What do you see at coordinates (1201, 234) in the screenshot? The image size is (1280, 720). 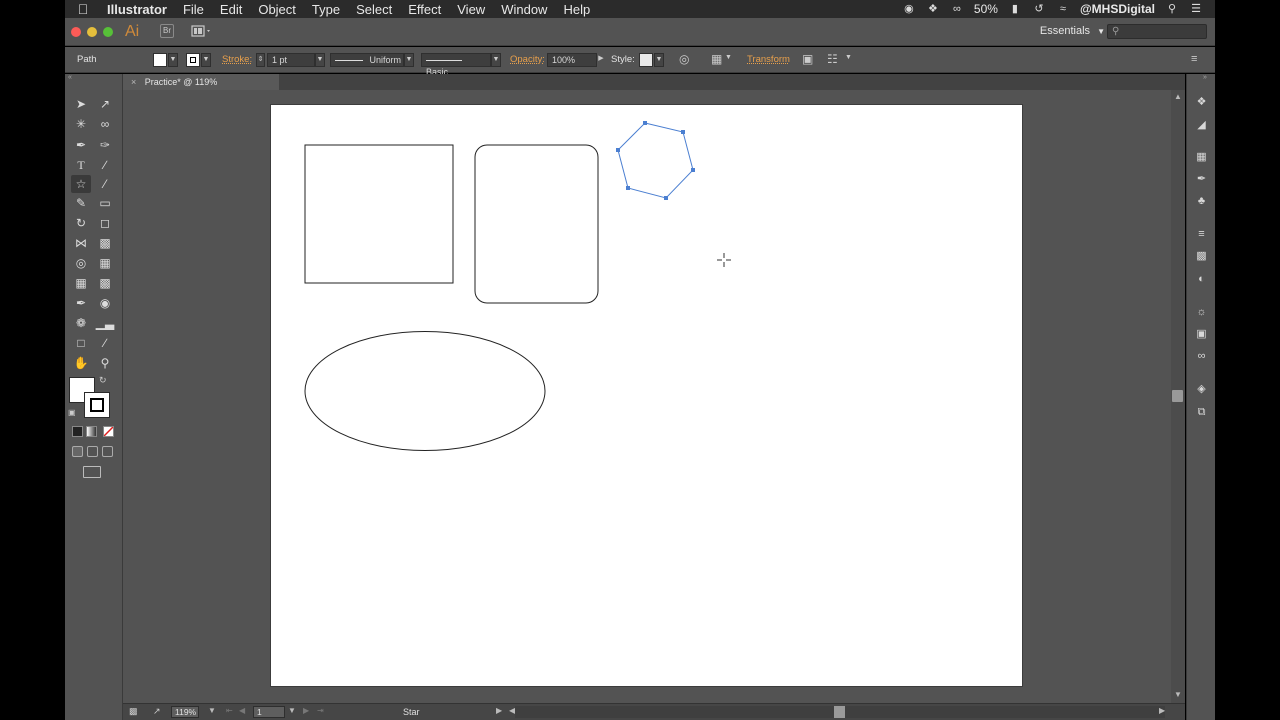 I see `stroke-panel-icon: ≡` at bounding box center [1201, 234].